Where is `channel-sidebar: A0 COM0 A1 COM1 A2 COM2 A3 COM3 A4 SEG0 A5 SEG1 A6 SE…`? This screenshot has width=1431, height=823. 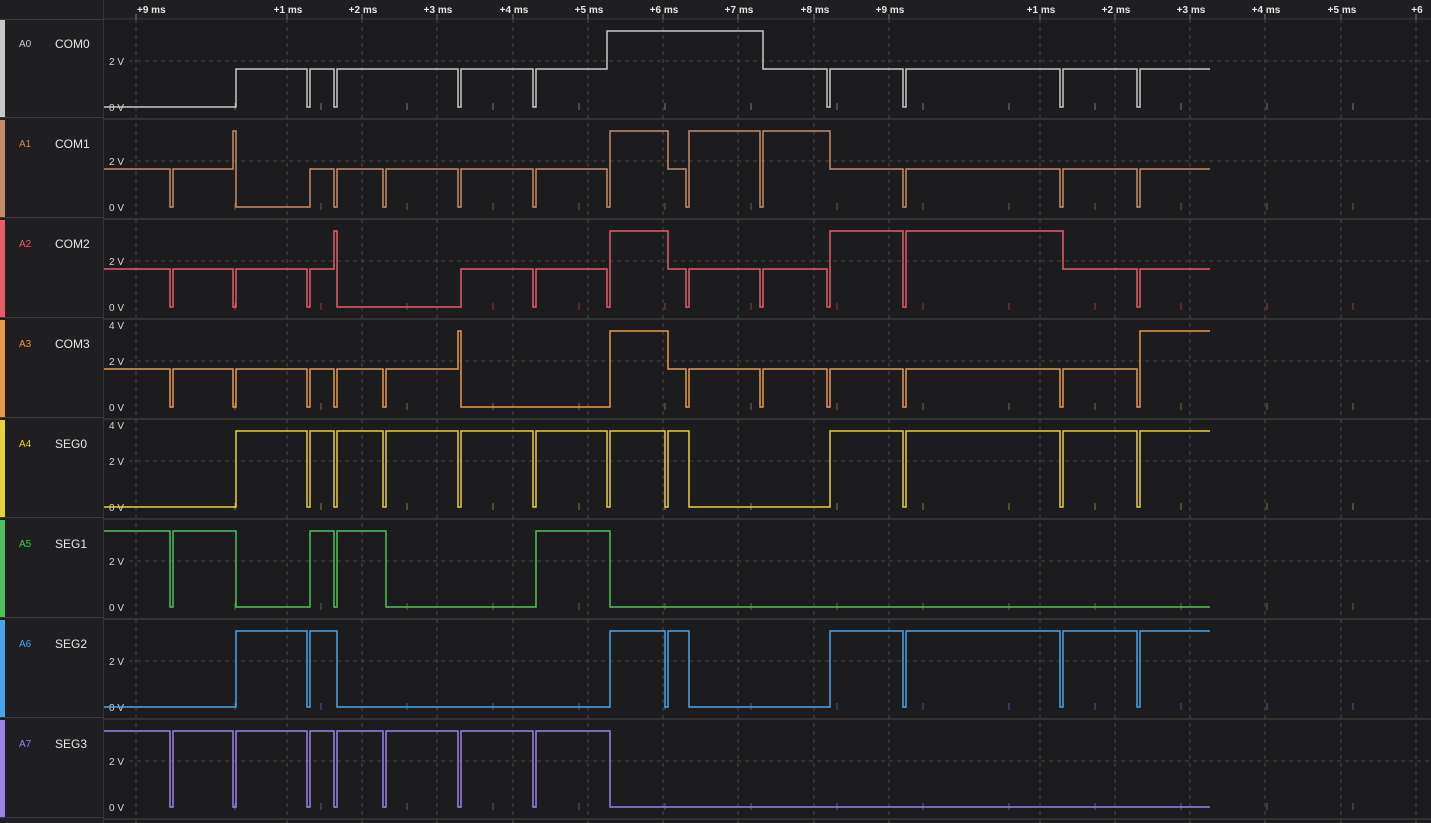
channel-sidebar: A0 COM0 A1 COM1 A2 COM2 A3 COM3 A4 SEG0 A5 SEG1 A6 SE… is located at coordinates (52, 411).